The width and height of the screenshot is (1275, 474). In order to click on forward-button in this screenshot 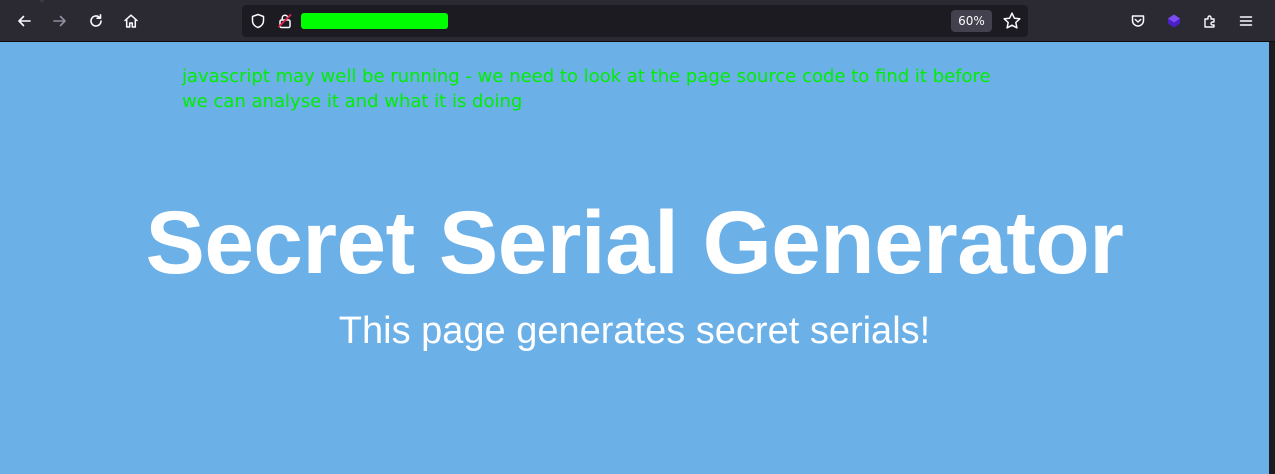, I will do `click(60, 21)`.